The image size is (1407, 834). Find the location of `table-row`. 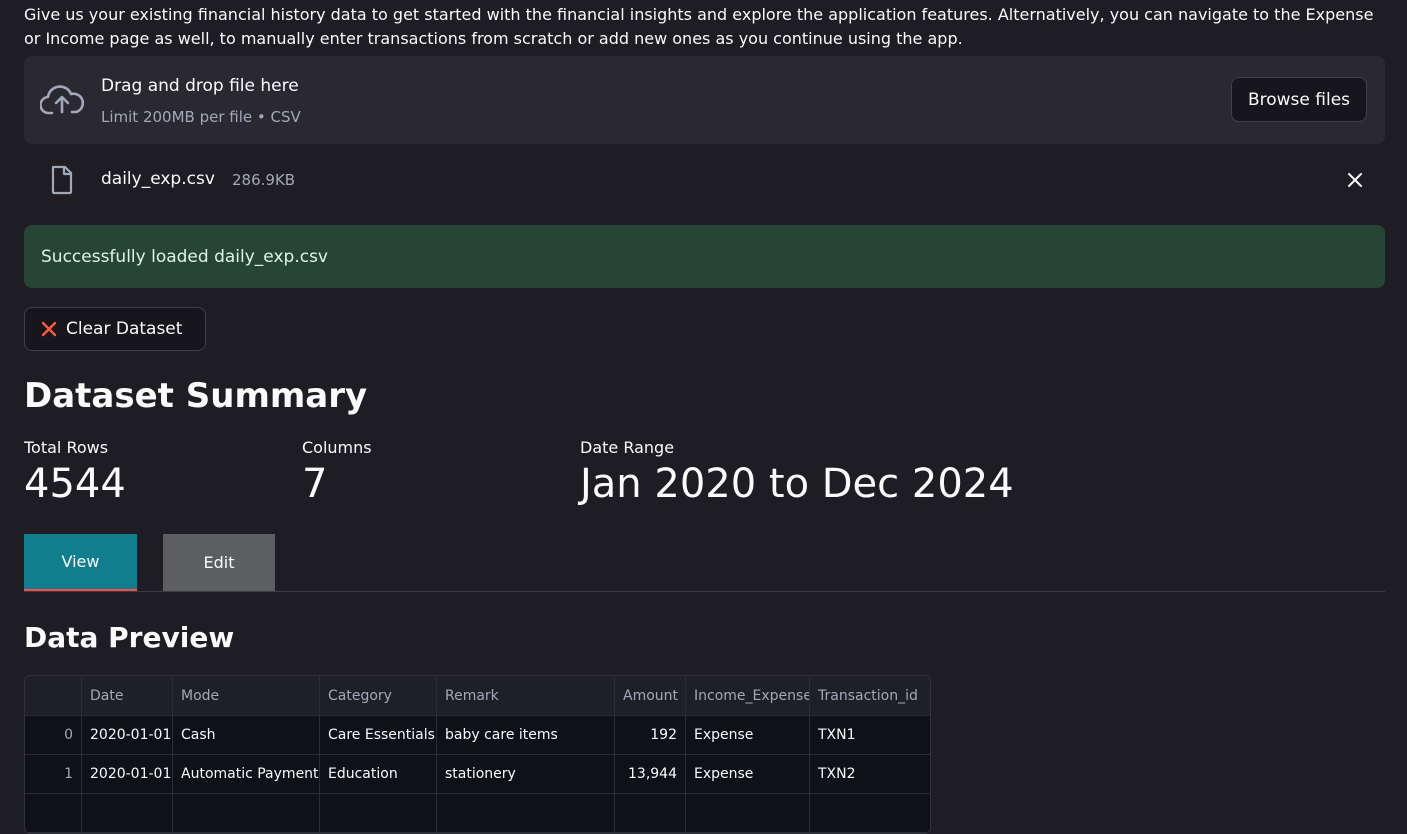

table-row is located at coordinates (477, 813).